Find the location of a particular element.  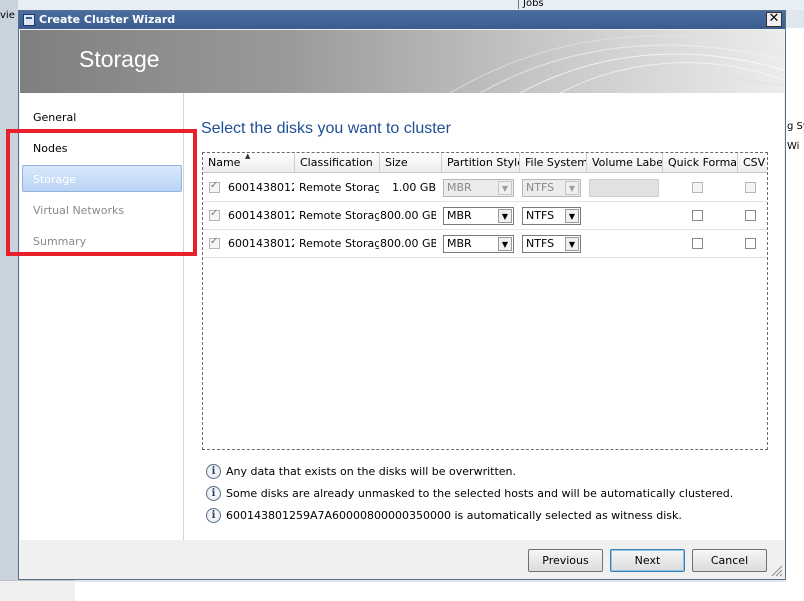

previous-button-label: Previous is located at coordinates (565, 560).